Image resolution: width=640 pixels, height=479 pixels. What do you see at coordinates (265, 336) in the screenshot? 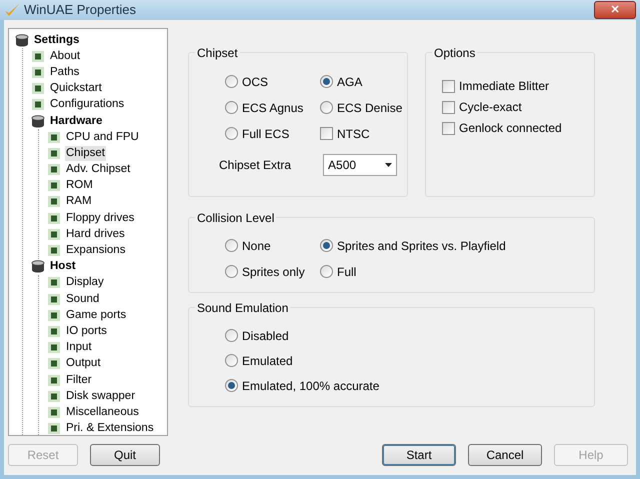
I see `option-label: Disabled` at bounding box center [265, 336].